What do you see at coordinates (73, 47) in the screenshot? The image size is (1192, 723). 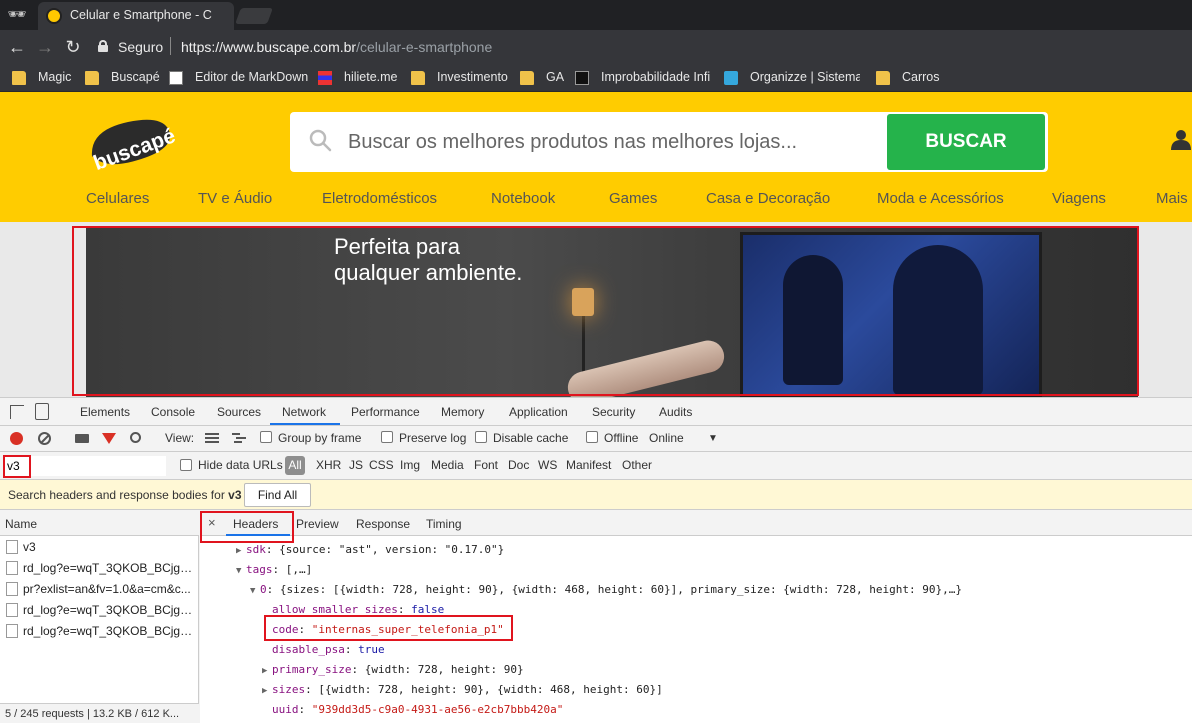 I see `reload-icon: ↻` at bounding box center [73, 47].